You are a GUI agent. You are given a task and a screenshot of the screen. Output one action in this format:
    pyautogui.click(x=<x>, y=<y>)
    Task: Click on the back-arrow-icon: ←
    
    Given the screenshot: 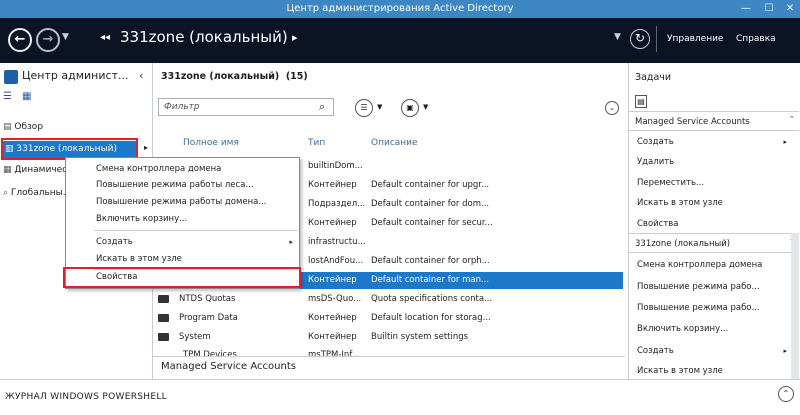 What is the action you would take?
    pyautogui.click(x=20, y=40)
    